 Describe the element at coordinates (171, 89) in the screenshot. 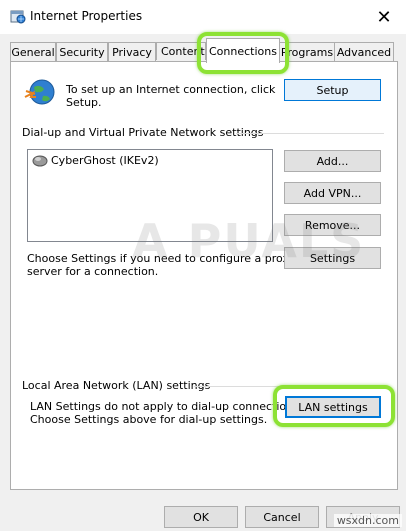

I see `setup-description-line1: To set up an Internet connection, click` at that location.